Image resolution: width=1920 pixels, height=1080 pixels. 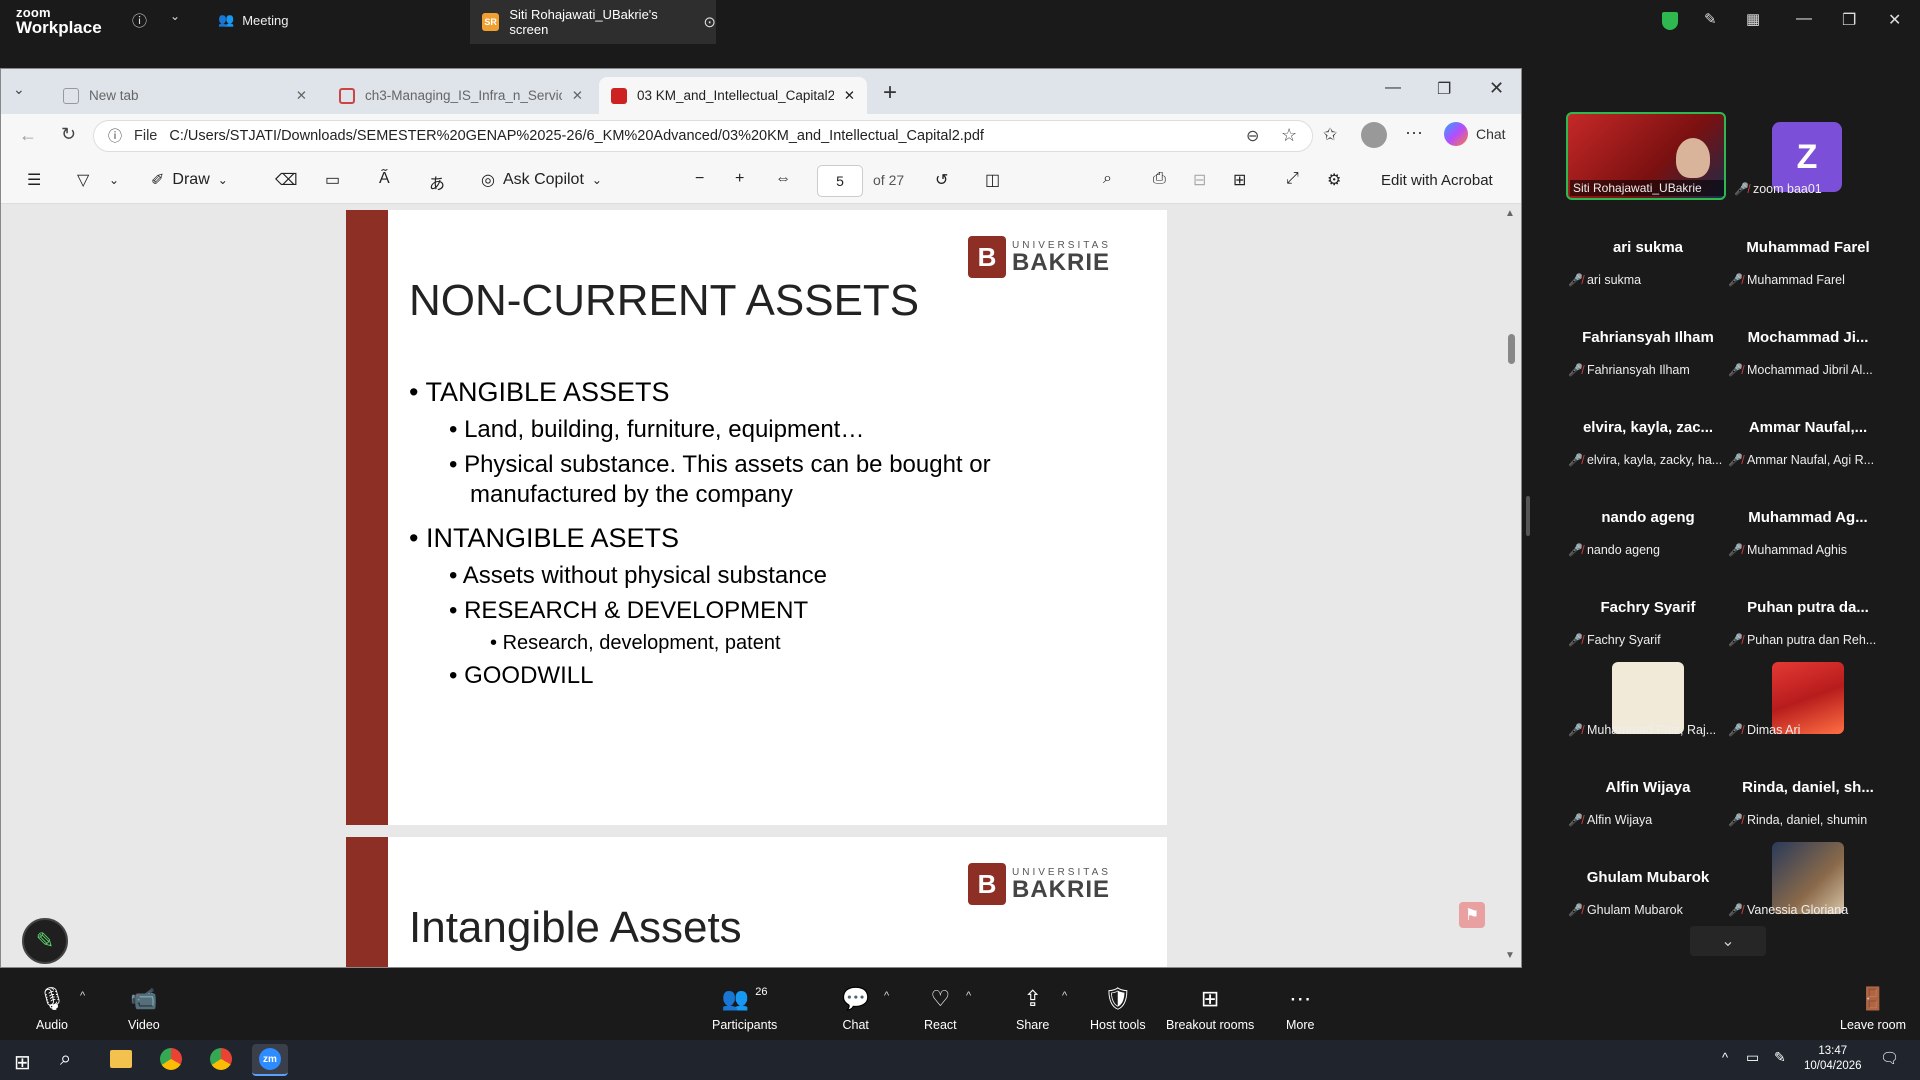 I want to click on contents-icon: ☰, so click(x=34, y=180).